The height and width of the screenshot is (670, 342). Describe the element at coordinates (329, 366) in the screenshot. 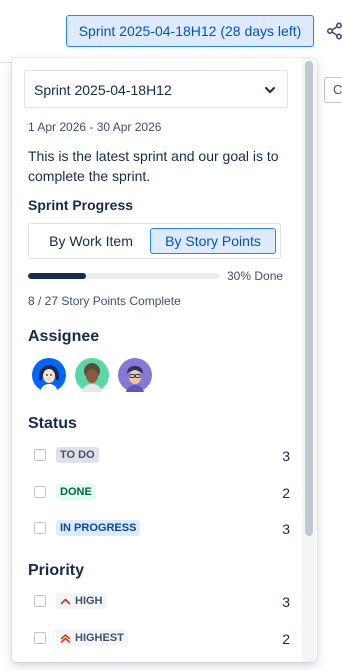

I see `background-content` at that location.